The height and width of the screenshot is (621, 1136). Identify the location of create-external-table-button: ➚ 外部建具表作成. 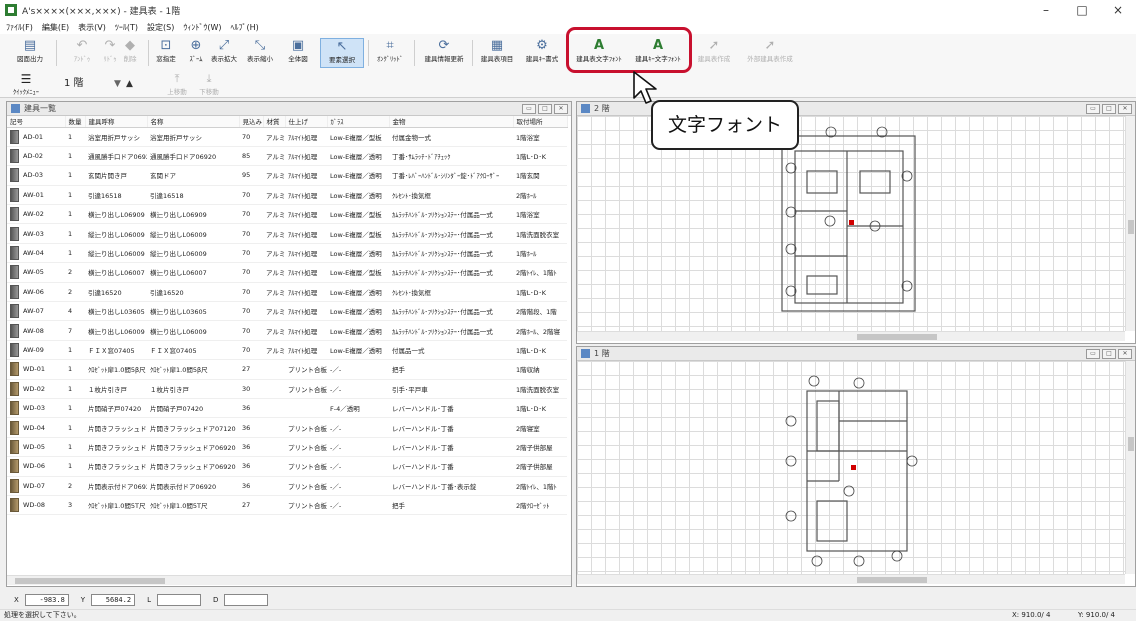
(770, 53).